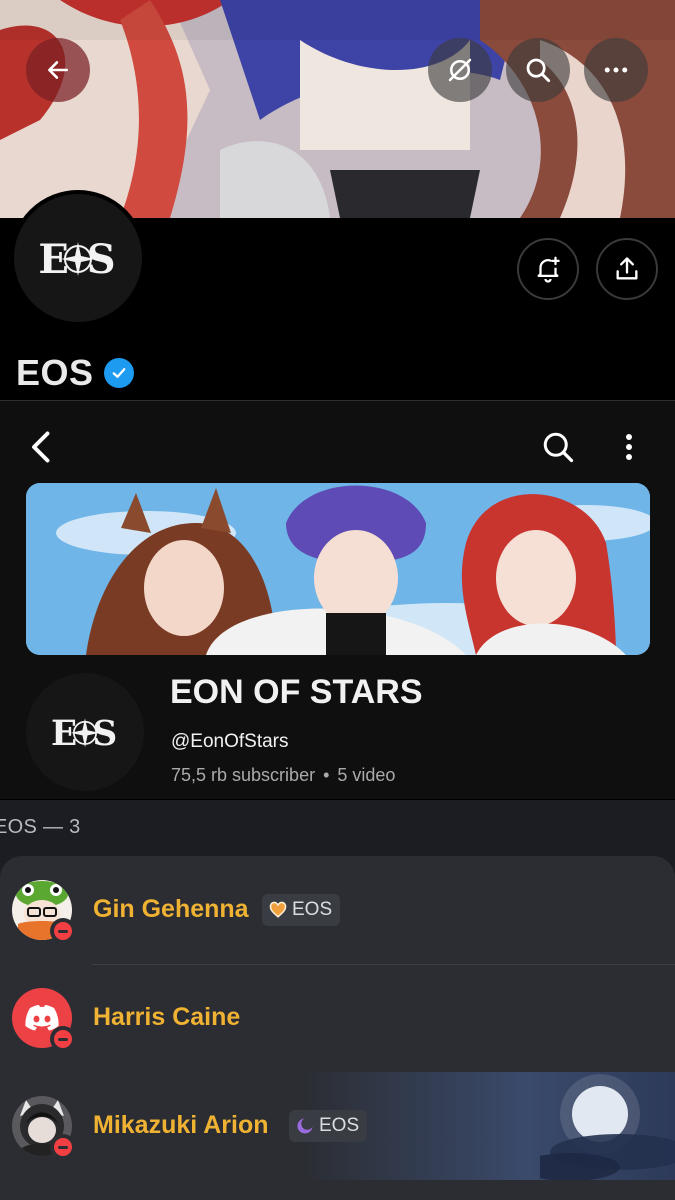 The image size is (675, 1200). What do you see at coordinates (278, 910) in the screenshot?
I see `orange-heart-icon` at bounding box center [278, 910].